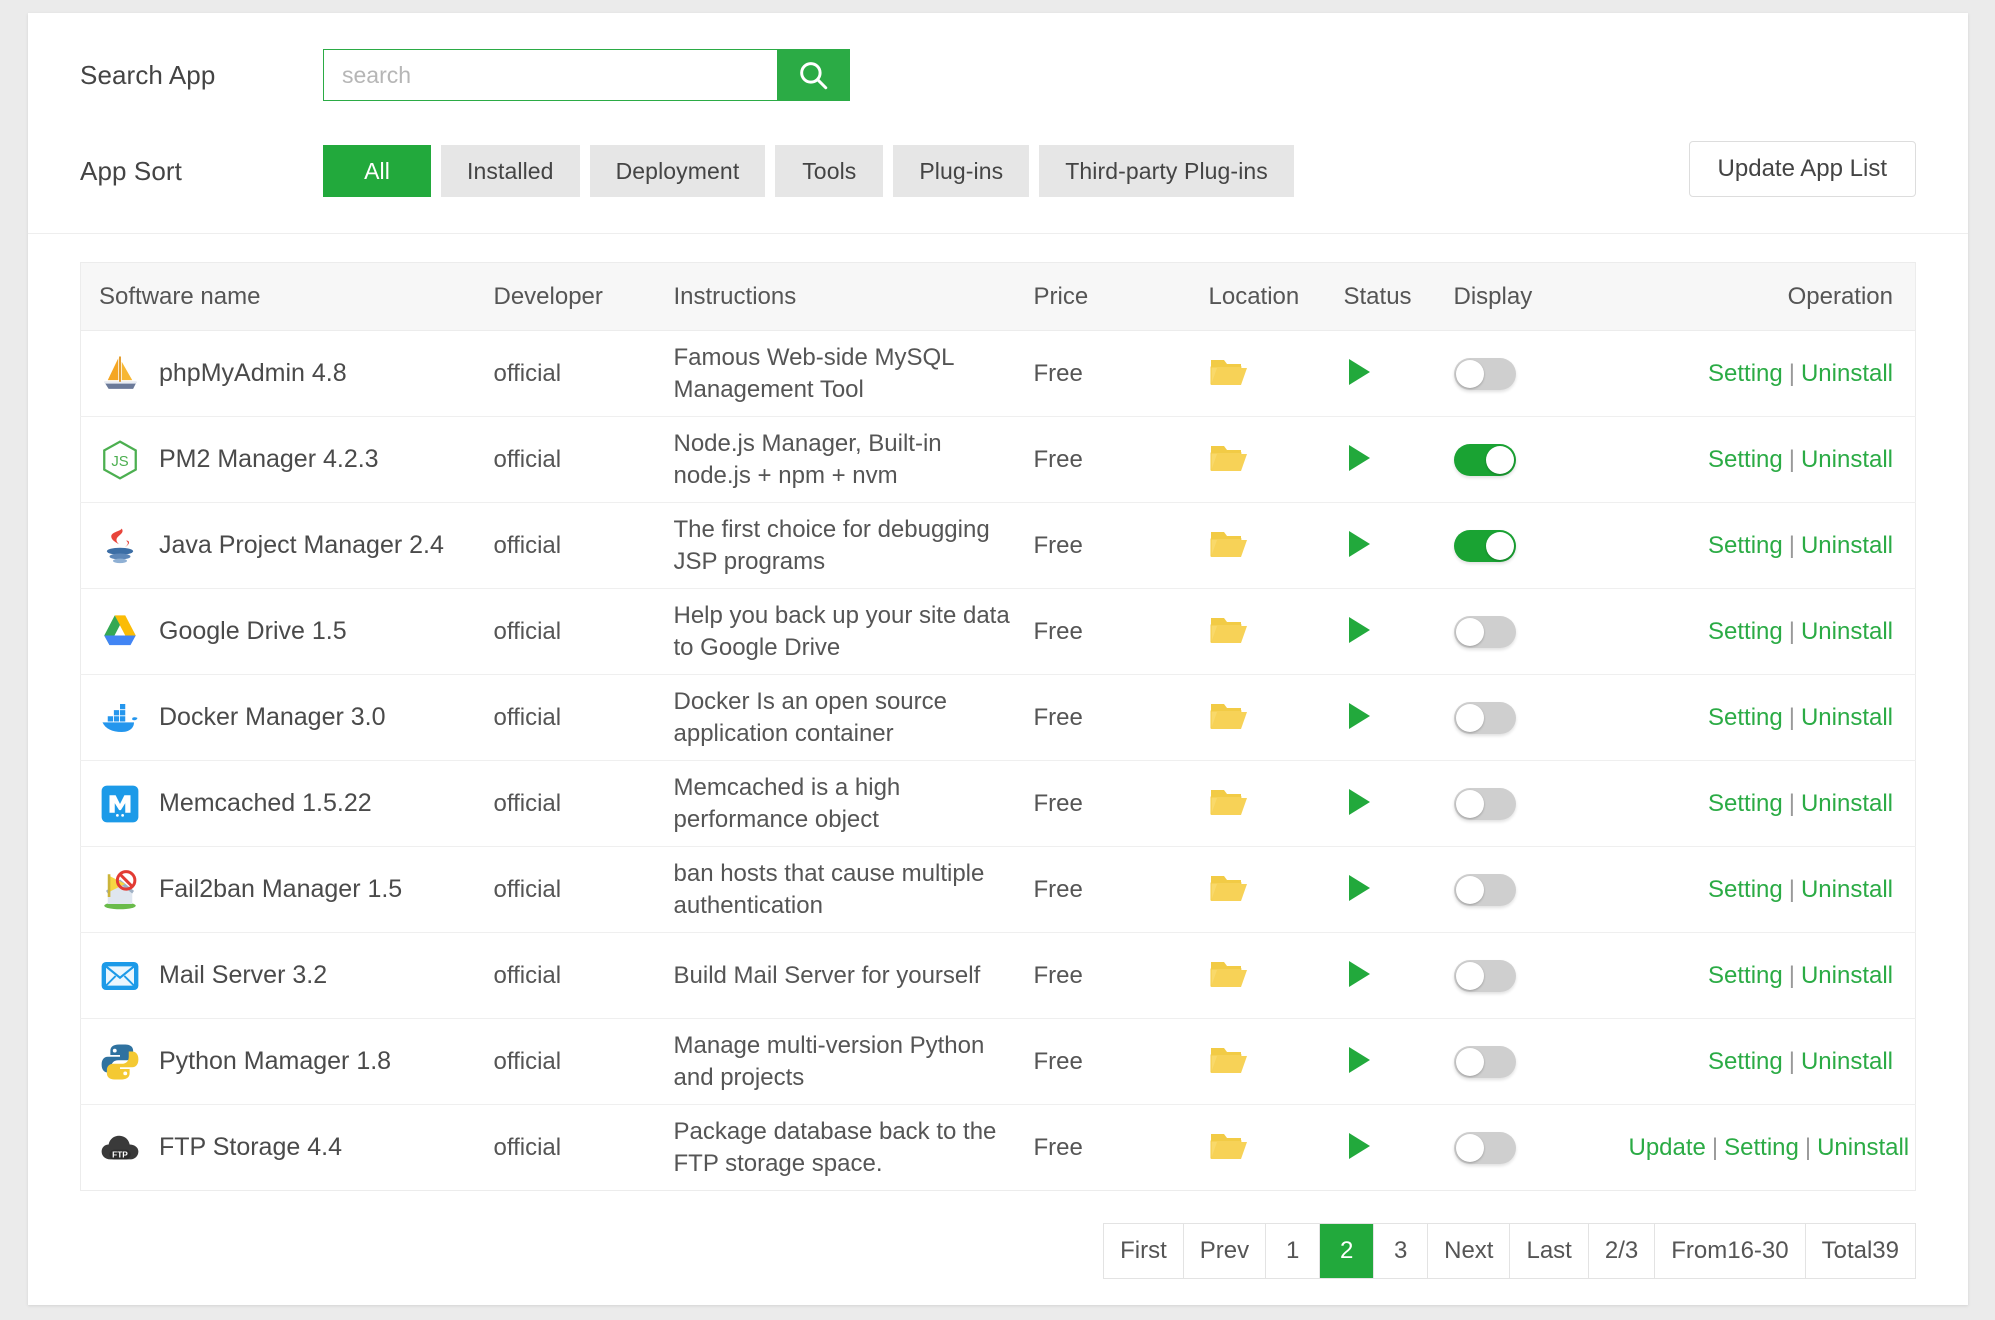 The width and height of the screenshot is (1995, 1320). What do you see at coordinates (813, 75) in the screenshot?
I see `search-button` at bounding box center [813, 75].